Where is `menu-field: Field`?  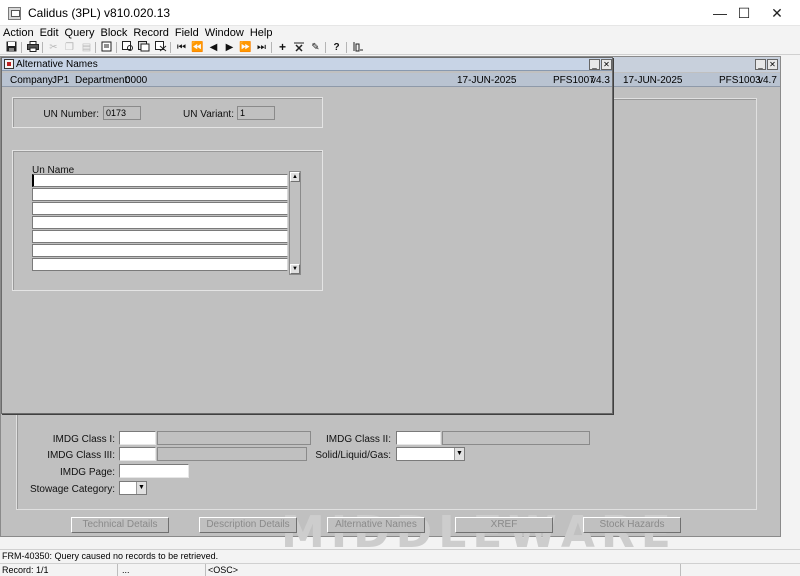
menu-field: Field is located at coordinates (187, 33).